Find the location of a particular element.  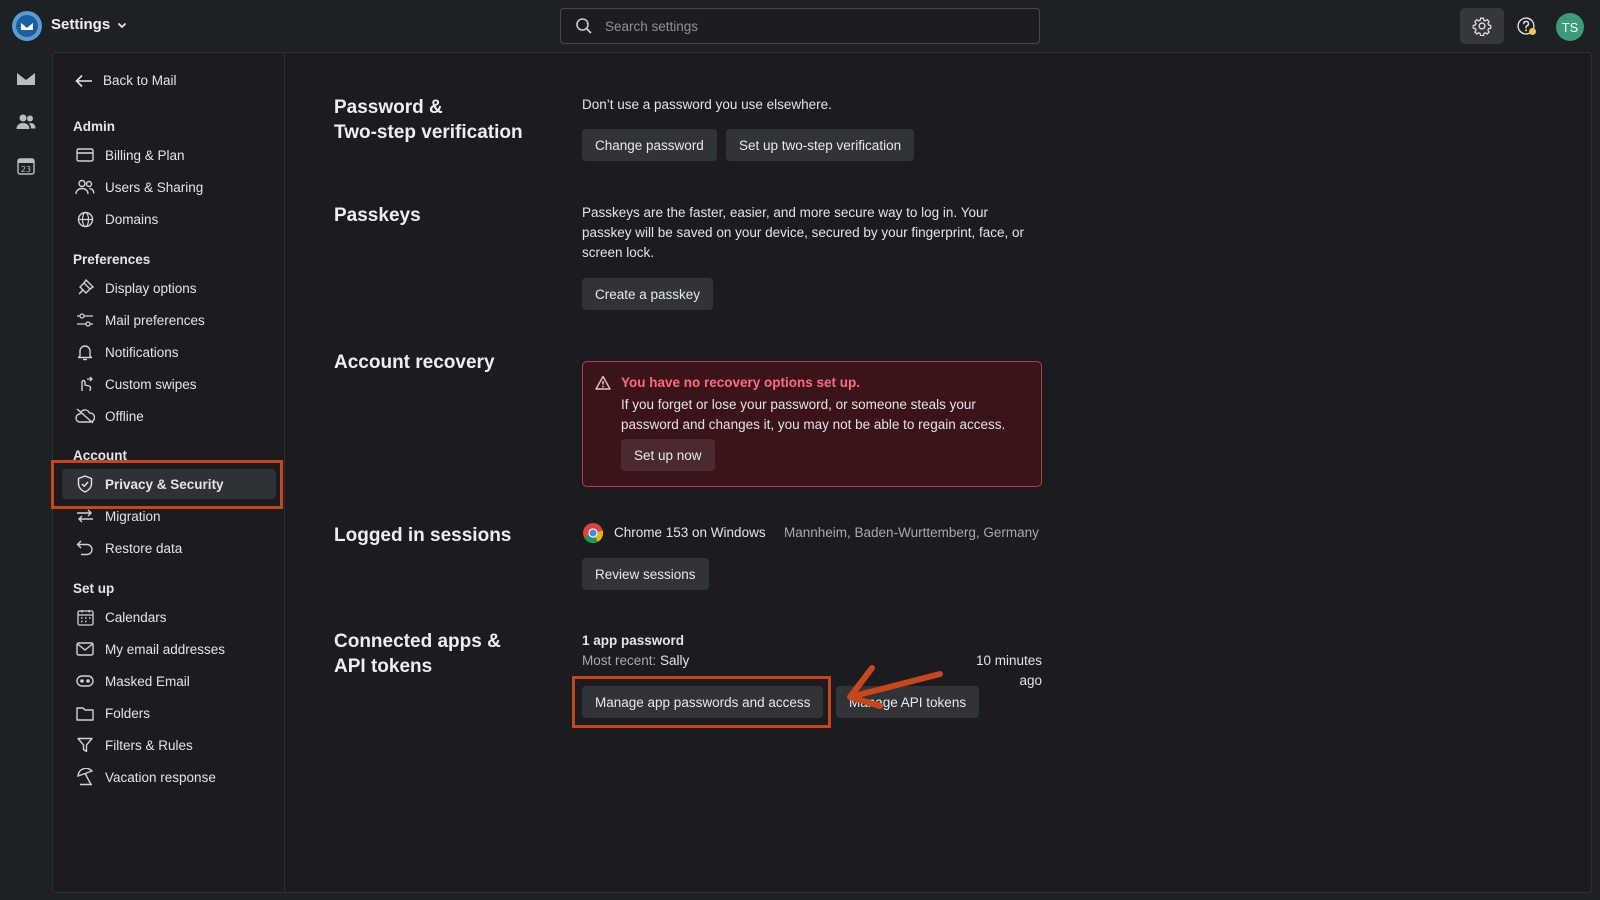

sidebar-item-vacation: Vacation response is located at coordinates (169, 777).